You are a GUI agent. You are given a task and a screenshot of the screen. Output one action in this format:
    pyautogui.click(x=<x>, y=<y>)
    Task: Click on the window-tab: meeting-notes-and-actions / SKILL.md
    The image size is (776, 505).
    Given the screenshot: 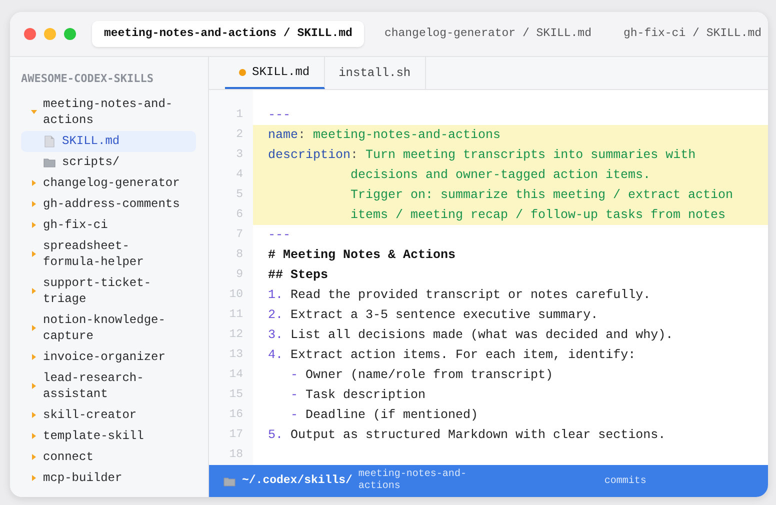 What is the action you would take?
    pyautogui.click(x=228, y=34)
    